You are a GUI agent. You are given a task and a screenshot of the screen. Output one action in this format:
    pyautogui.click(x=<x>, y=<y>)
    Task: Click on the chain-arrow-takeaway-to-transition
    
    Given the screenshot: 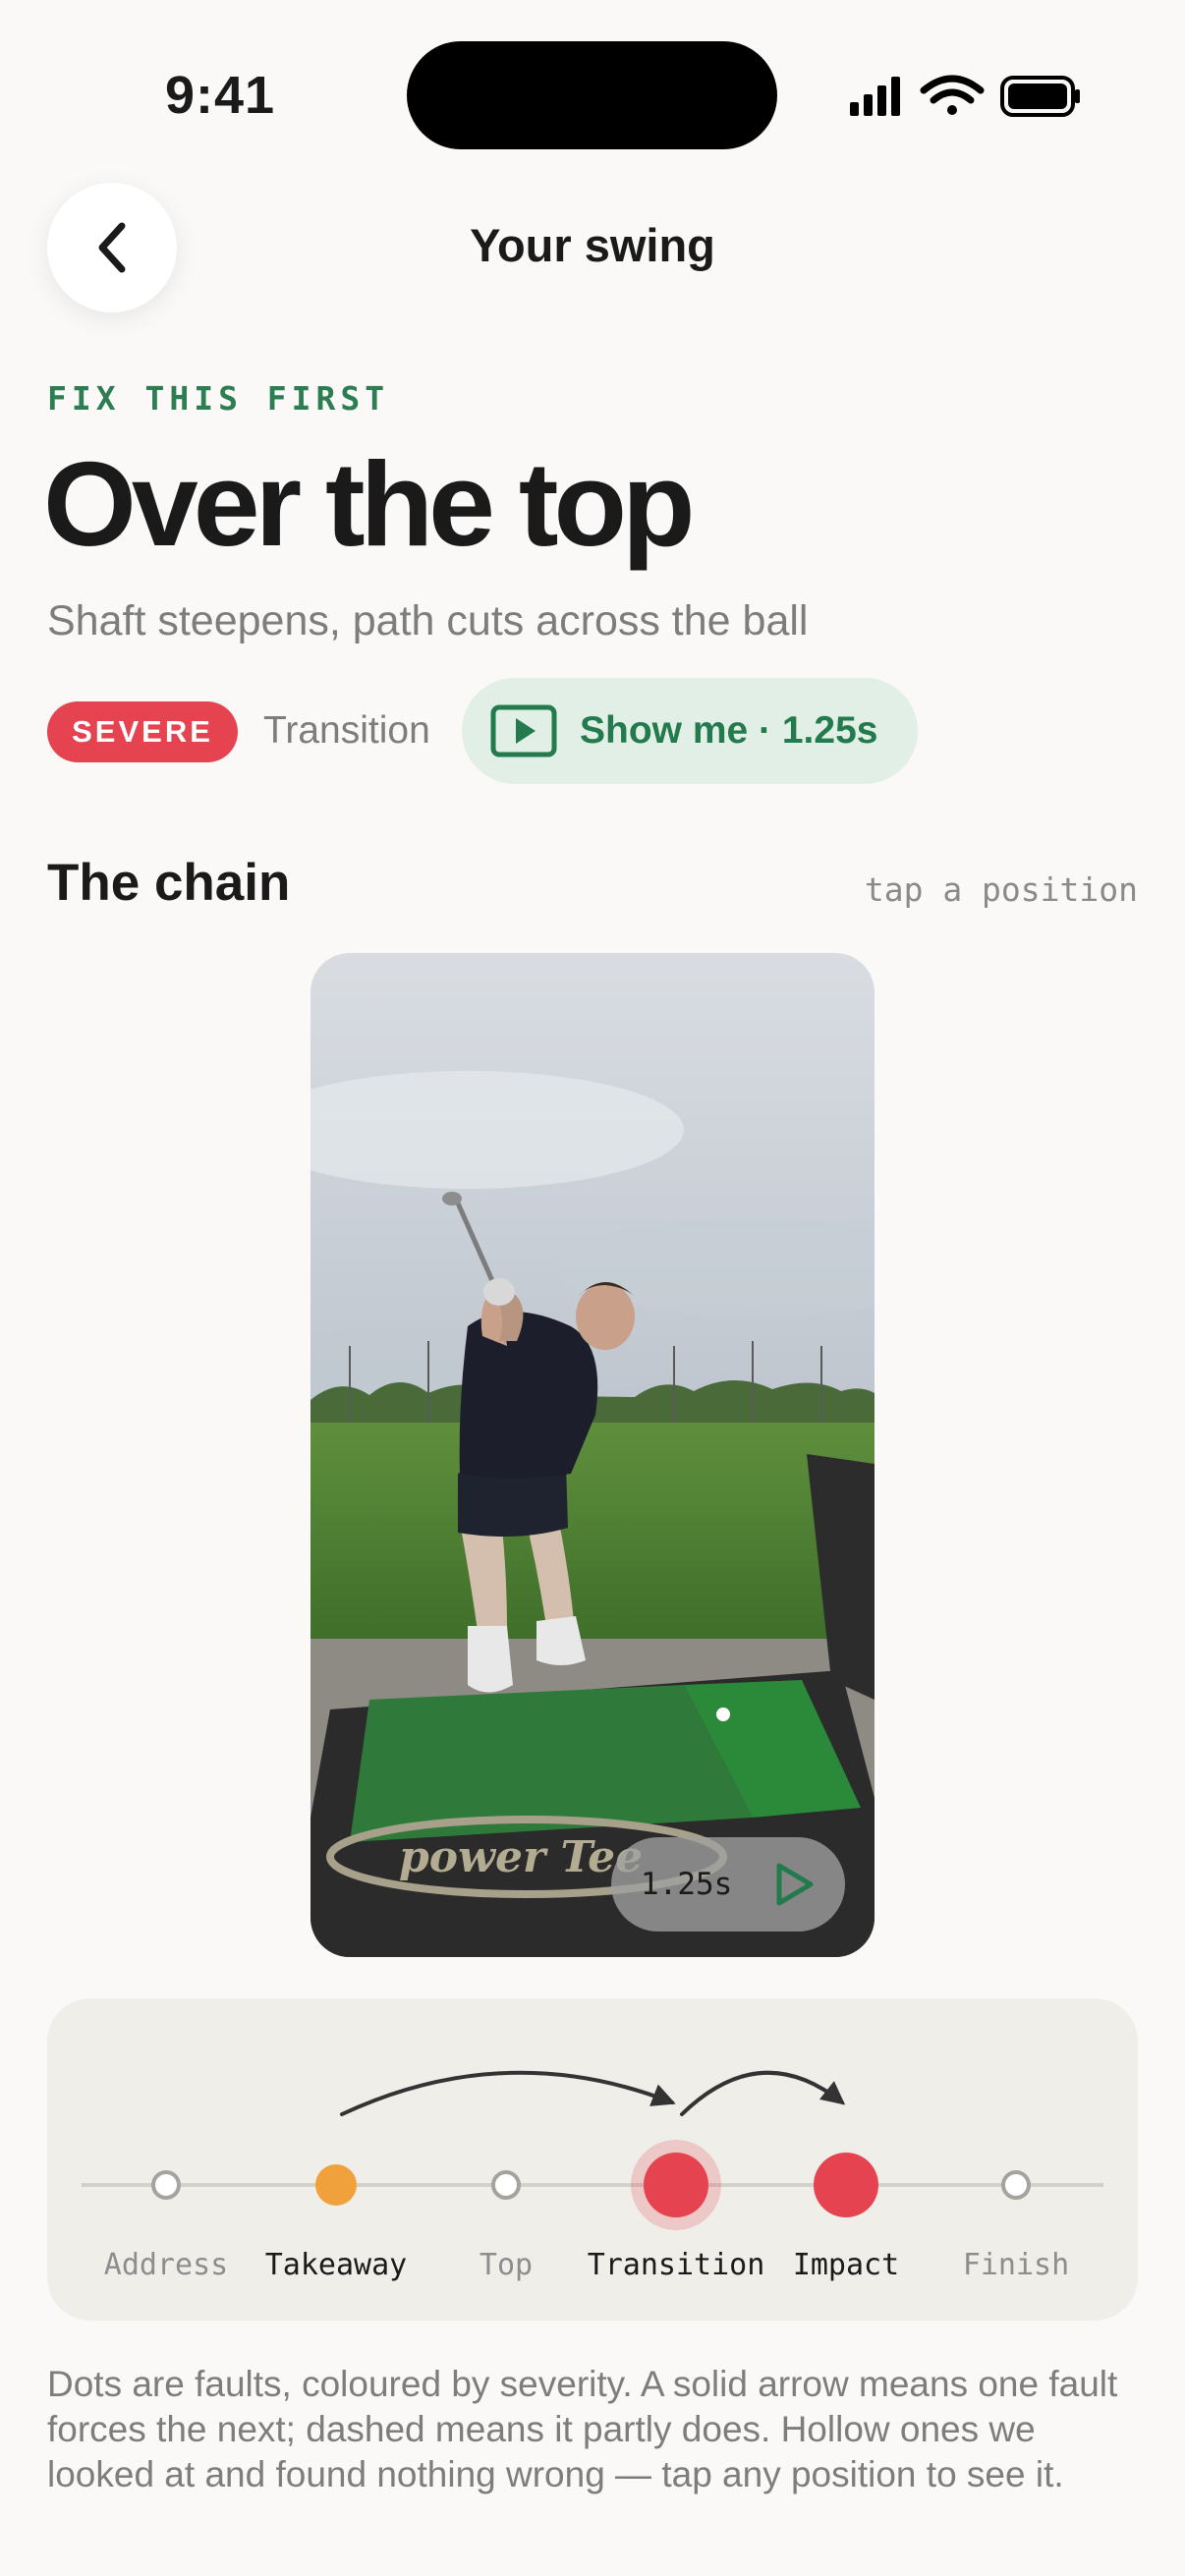 What is the action you would take?
    pyautogui.click(x=508, y=2093)
    